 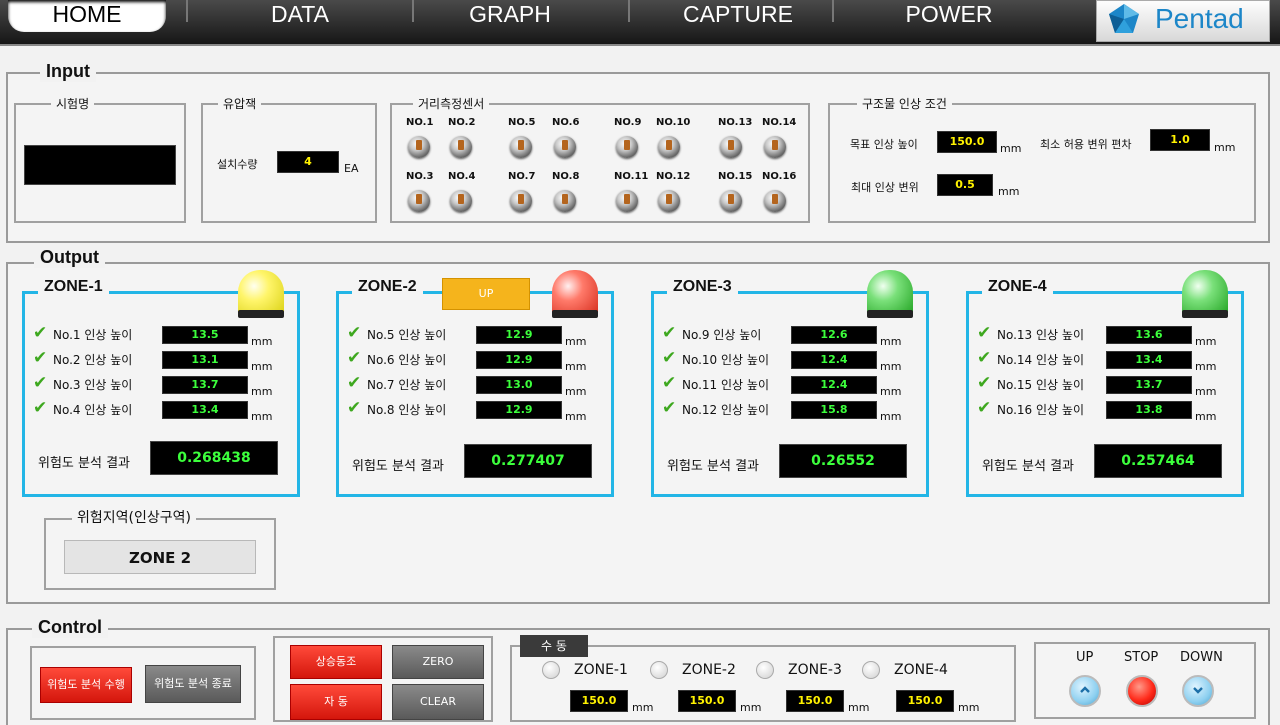 What do you see at coordinates (134, 517) in the screenshot?
I see `danger-zone-title: 위험지역(인상구역)` at bounding box center [134, 517].